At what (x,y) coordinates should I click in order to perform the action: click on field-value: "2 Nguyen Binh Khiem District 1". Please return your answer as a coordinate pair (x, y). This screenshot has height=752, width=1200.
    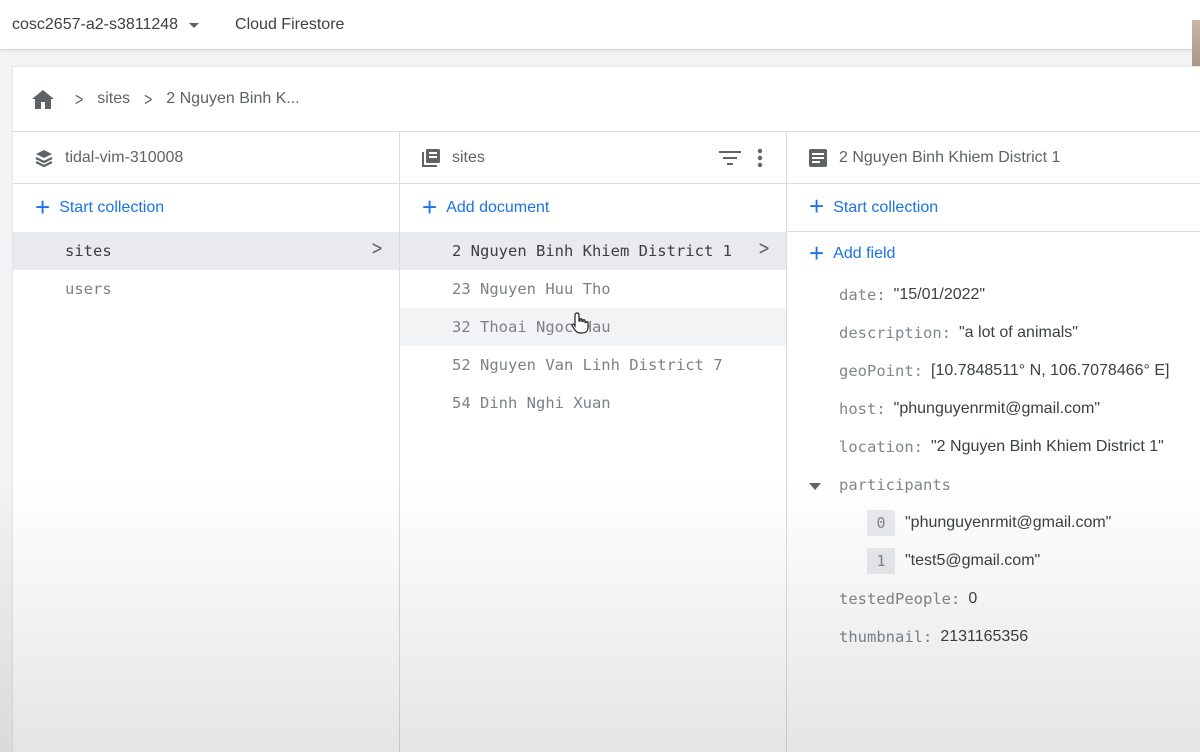
    Looking at the image, I should click on (1047, 446).